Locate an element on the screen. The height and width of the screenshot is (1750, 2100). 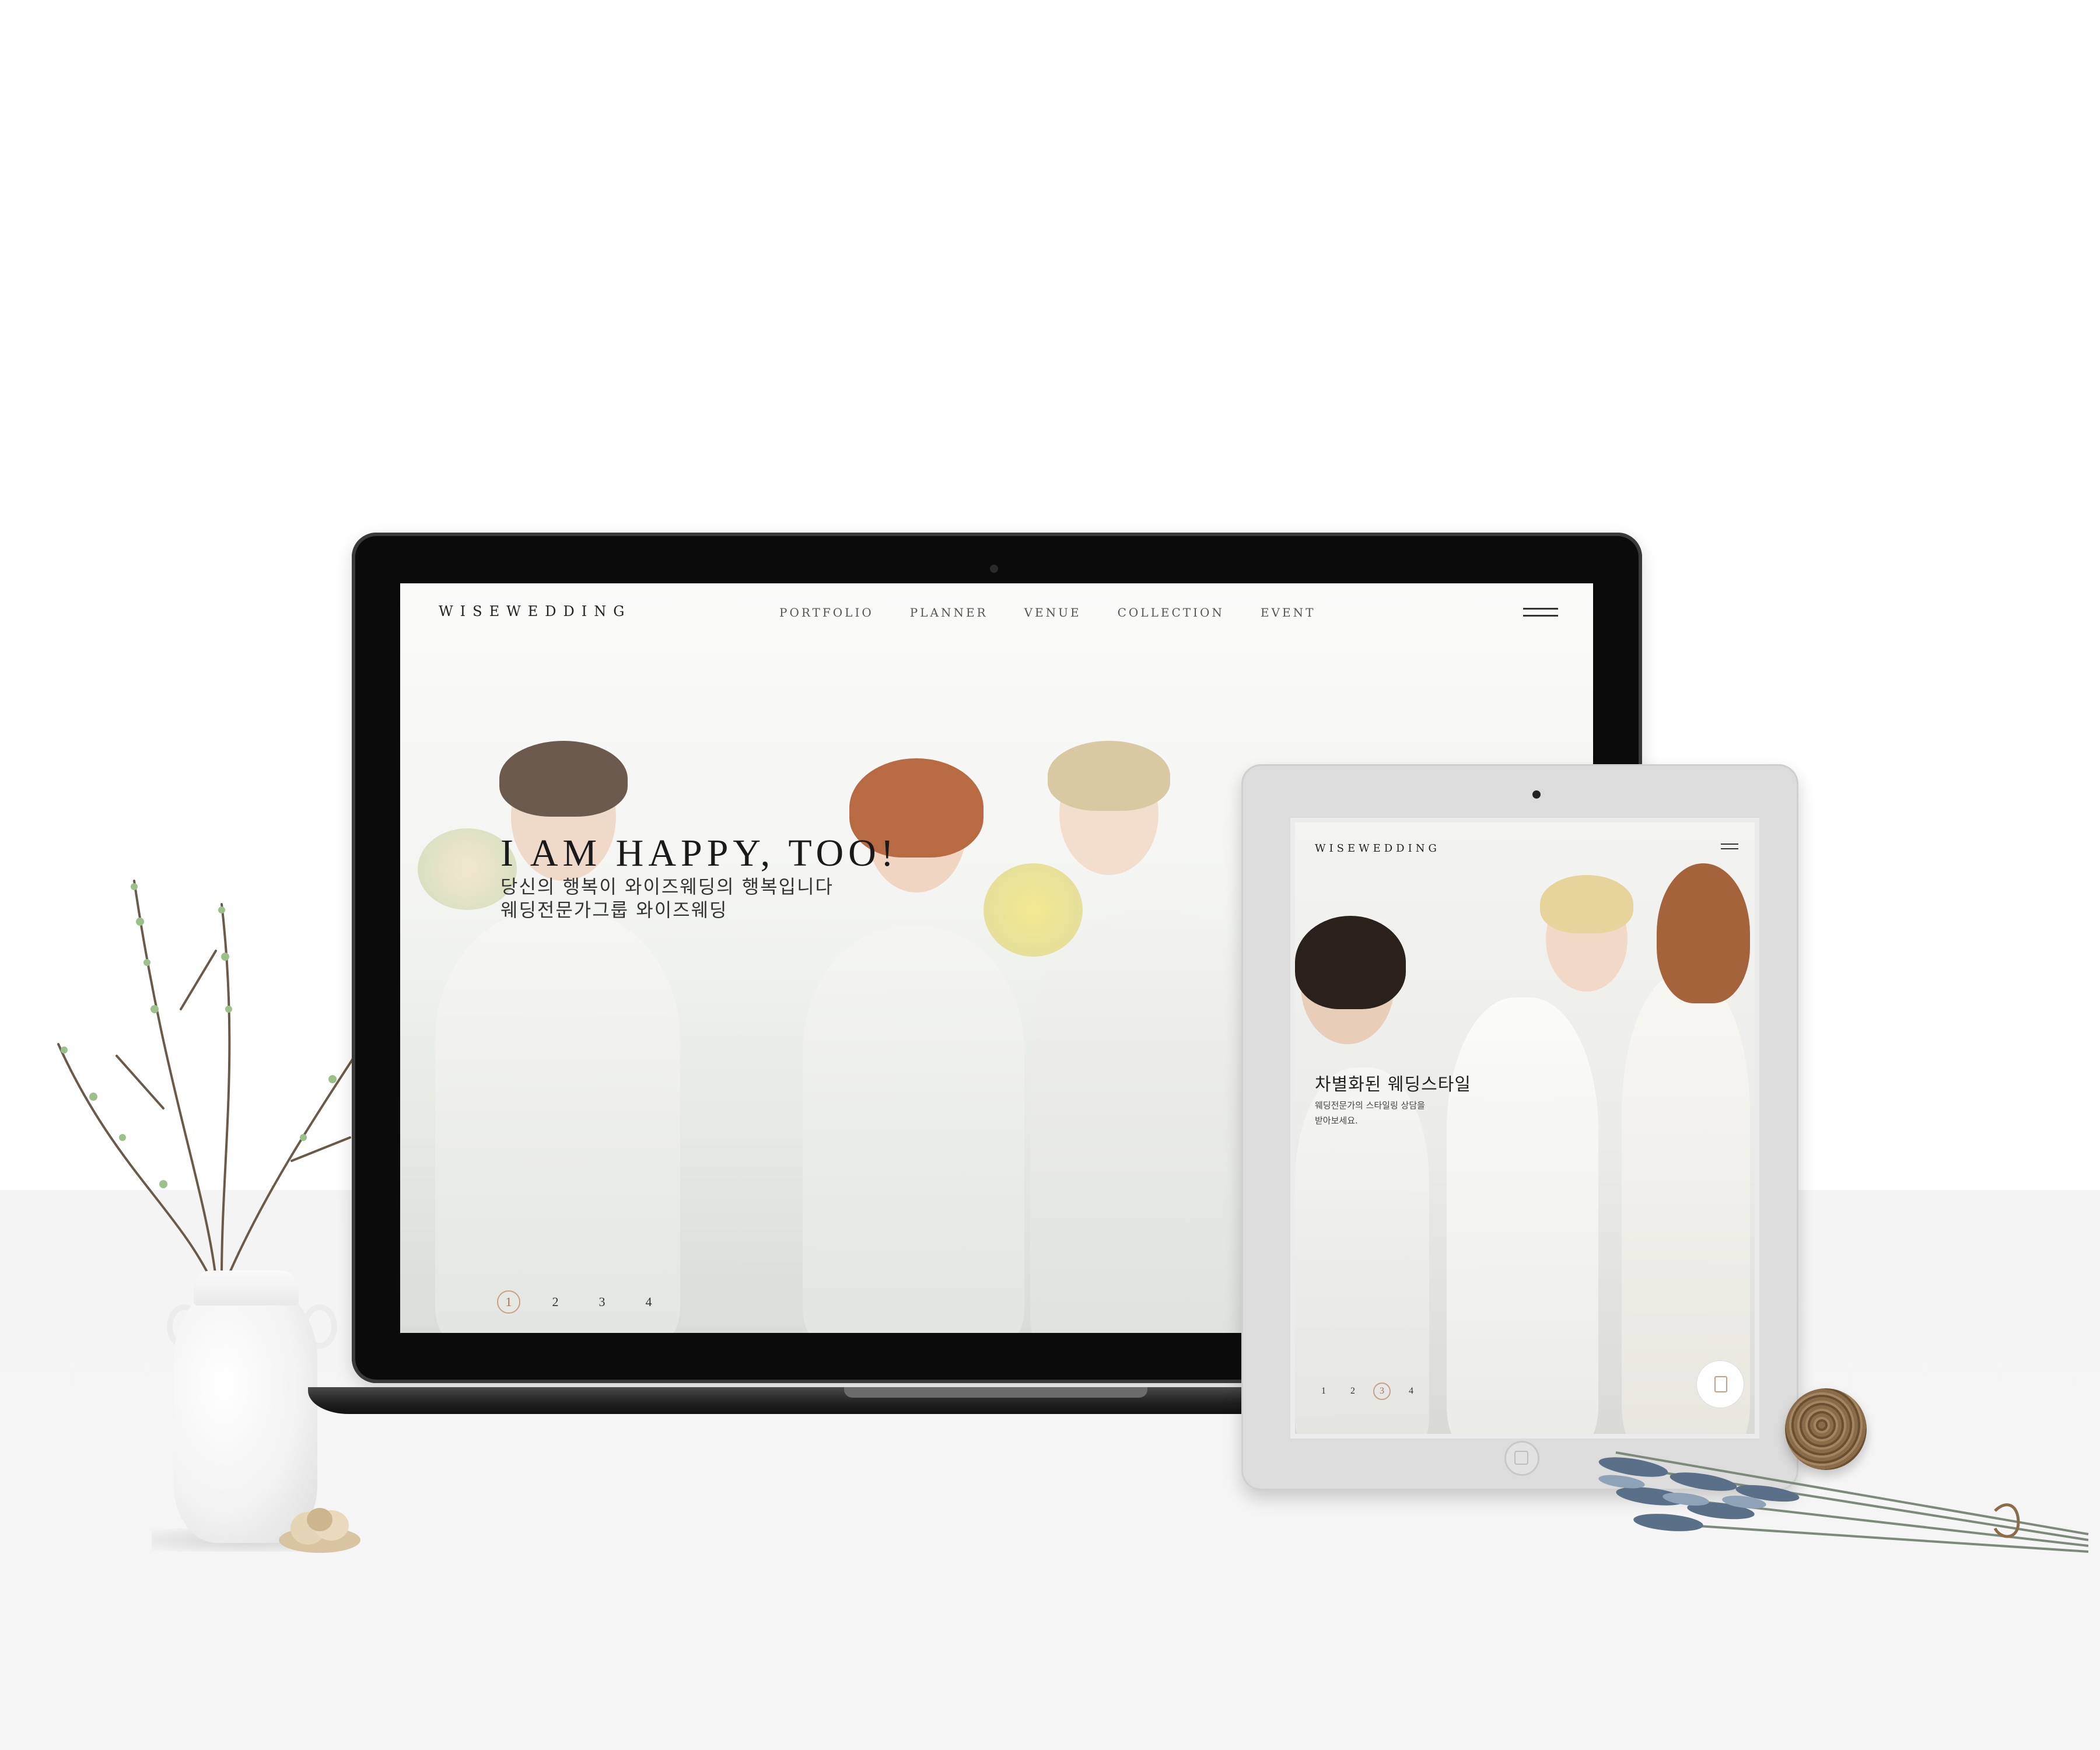
tablet-camera is located at coordinates (1536, 794).